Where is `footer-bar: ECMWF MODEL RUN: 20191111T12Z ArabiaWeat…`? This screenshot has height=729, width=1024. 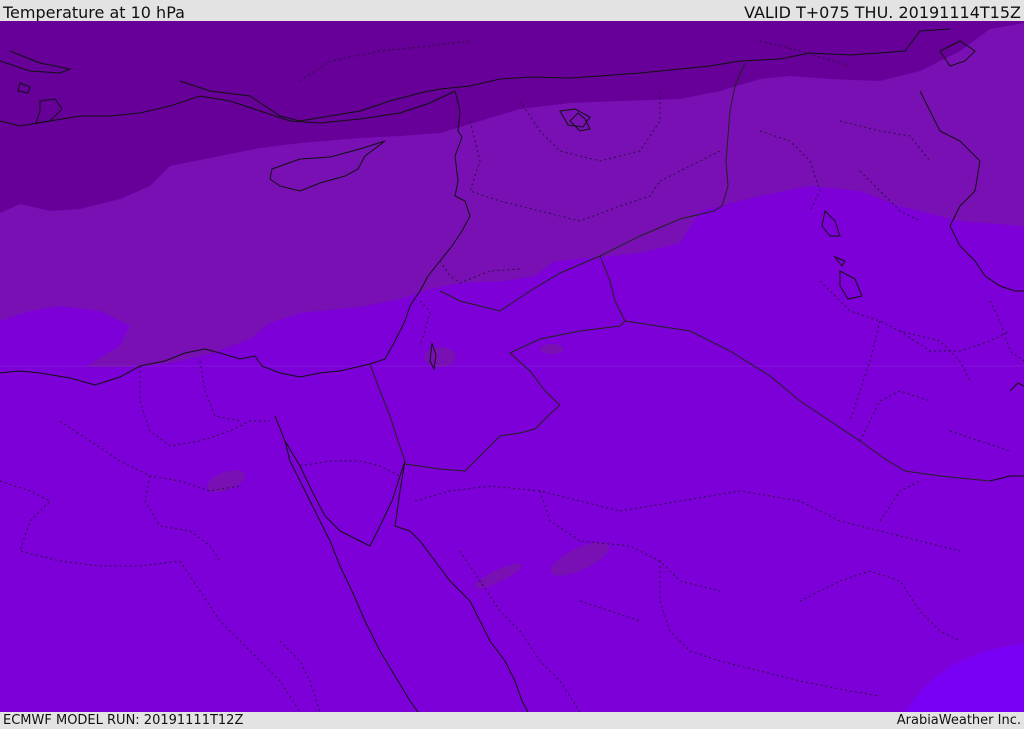
footer-bar: ECMWF MODEL RUN: 20191111T12Z ArabiaWeat… is located at coordinates (512, 720).